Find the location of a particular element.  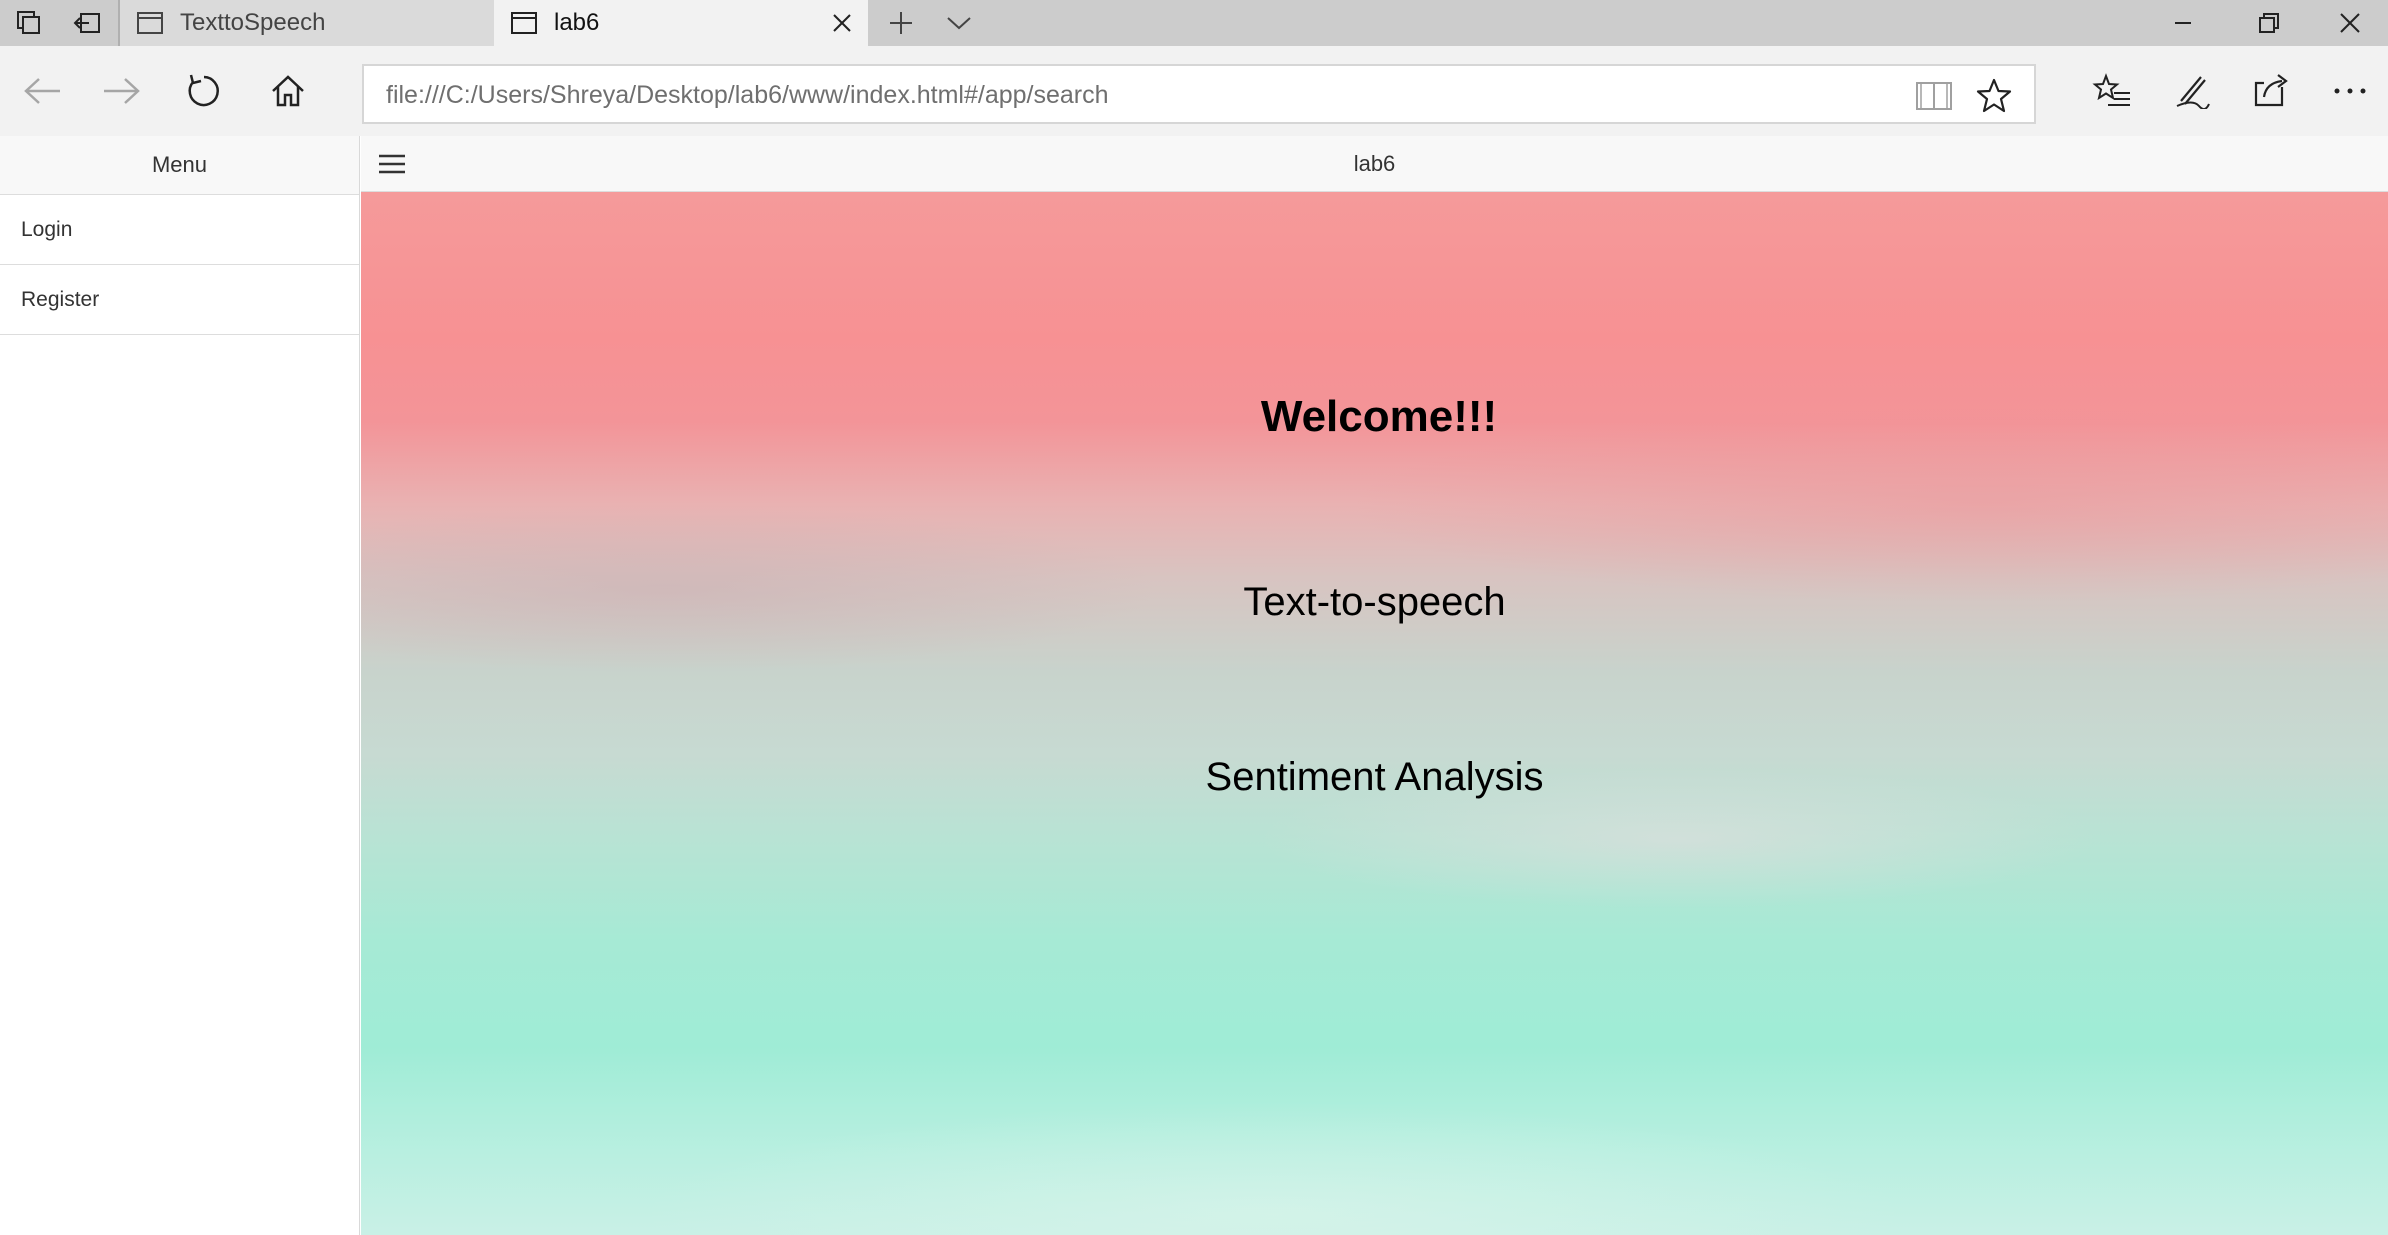

minimize-button is located at coordinates (2183, 23).